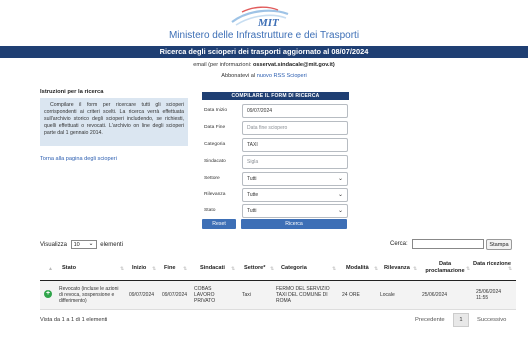 The image size is (528, 355). Describe the element at coordinates (252, 179) in the screenshot. I see `settore-value: Tutti` at that location.